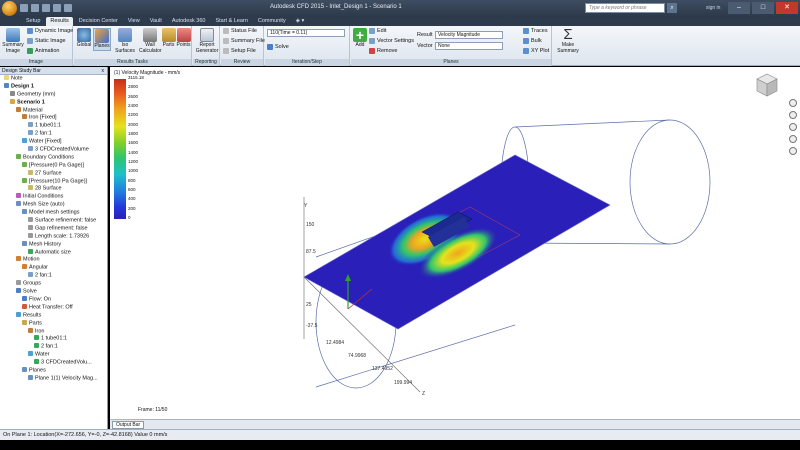 This screenshot has height=450, width=800. I want to click on edit-plane-button: Edit, so click(377, 31).